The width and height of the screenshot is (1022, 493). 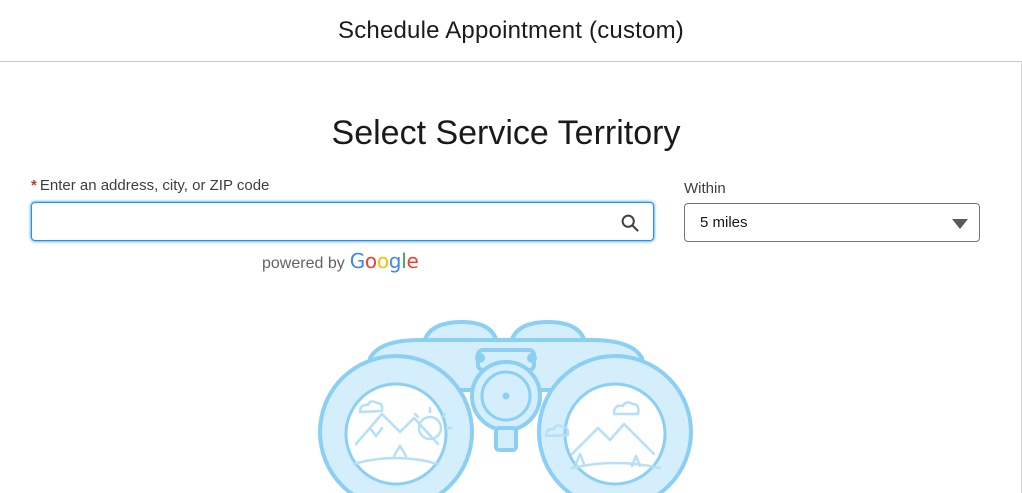 I want to click on address-field-label: * Enter an address, city, or ZIP code, so click(x=150, y=185).